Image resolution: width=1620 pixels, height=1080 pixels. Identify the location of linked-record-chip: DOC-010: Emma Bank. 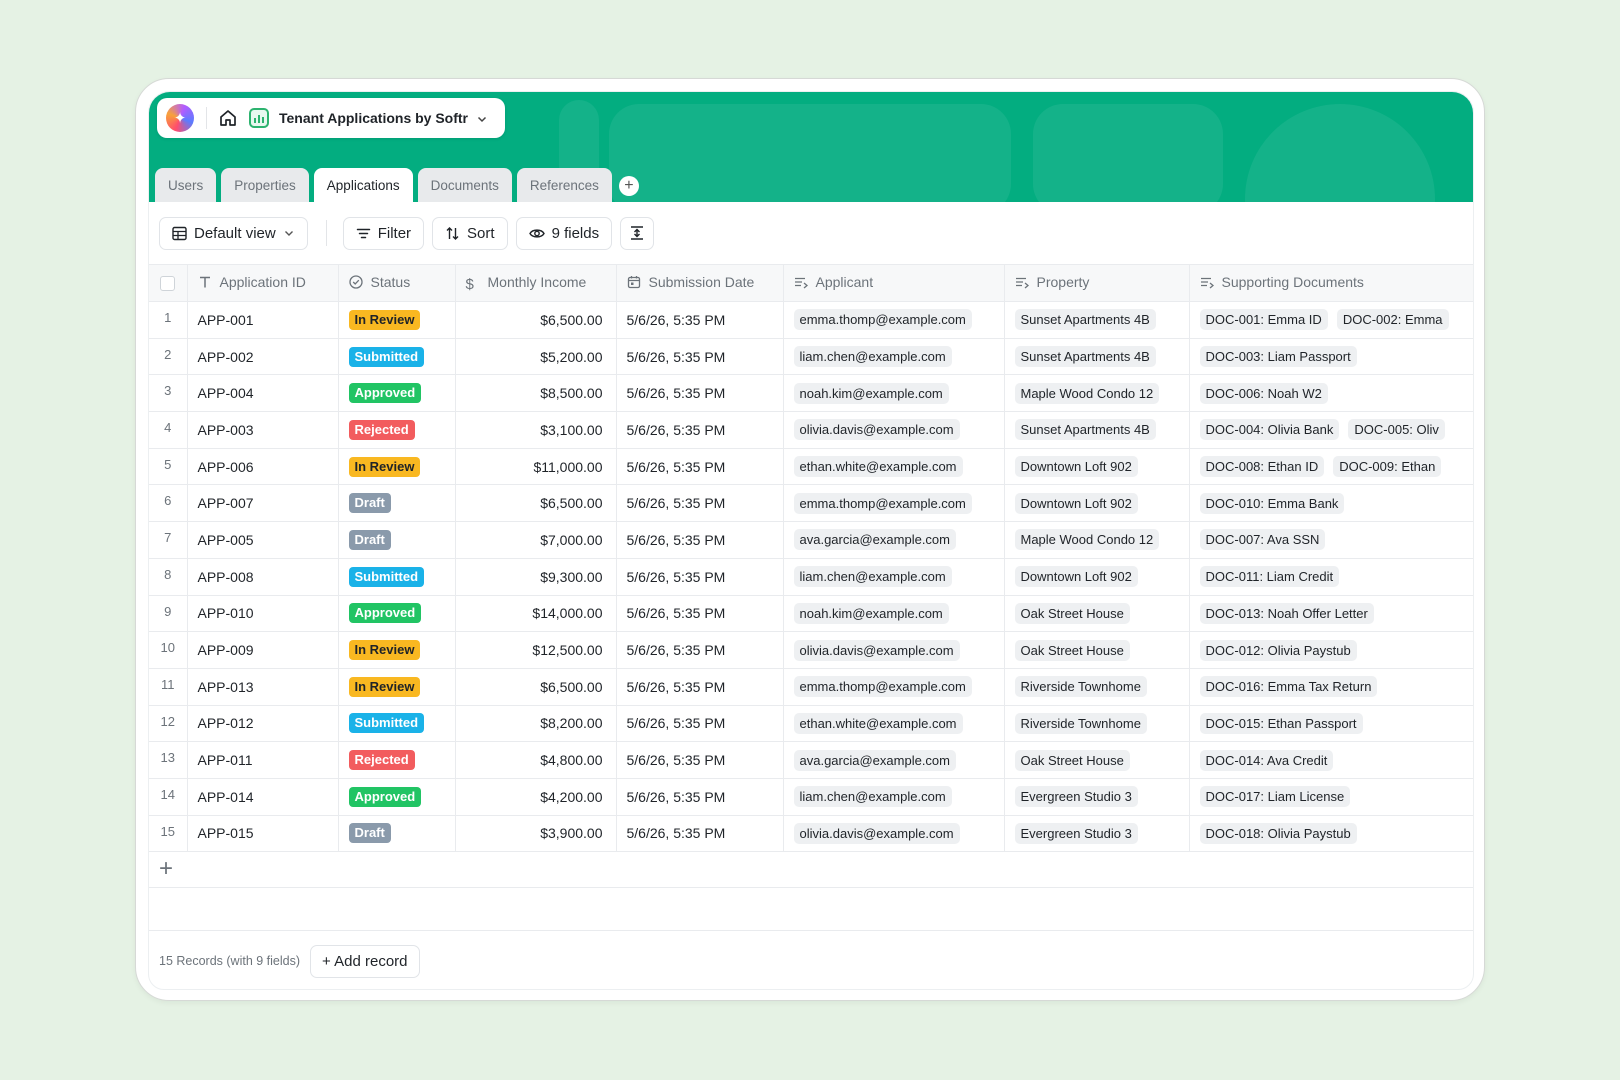
(1272, 503).